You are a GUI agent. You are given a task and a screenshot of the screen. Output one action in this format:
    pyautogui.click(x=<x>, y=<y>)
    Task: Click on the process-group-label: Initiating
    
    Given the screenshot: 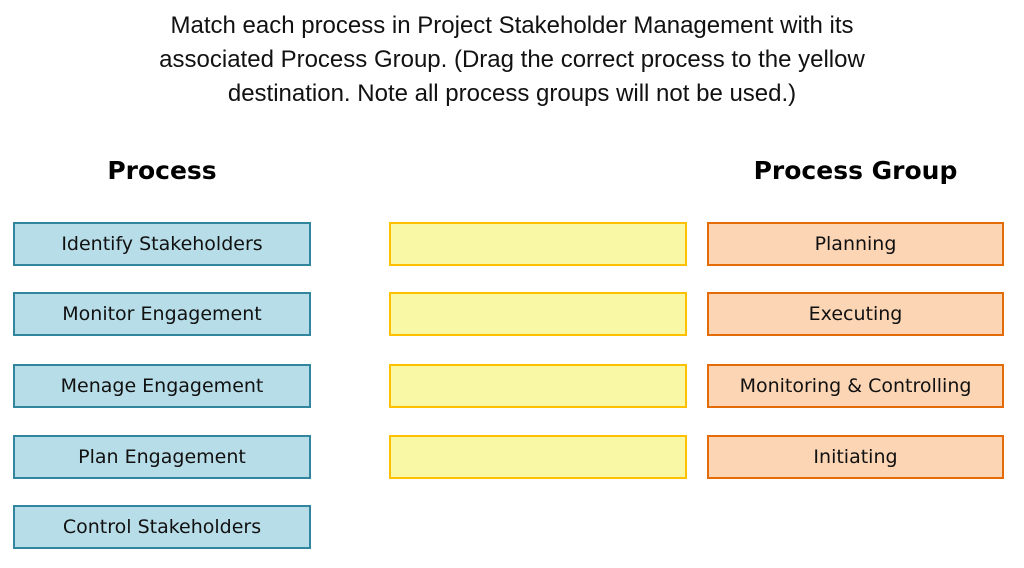 What is the action you would take?
    pyautogui.click(x=855, y=457)
    